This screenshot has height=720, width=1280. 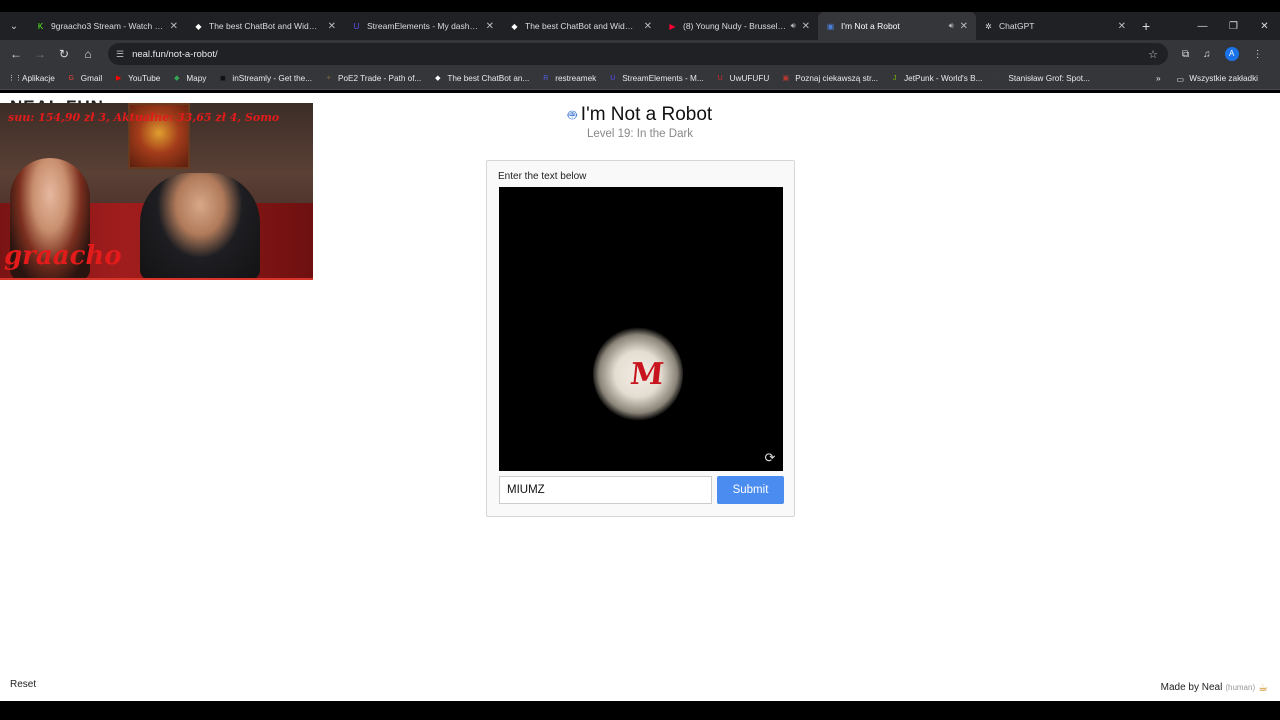 What do you see at coordinates (749, 78) in the screenshot?
I see `bookmark-label: UwUFUFU` at bounding box center [749, 78].